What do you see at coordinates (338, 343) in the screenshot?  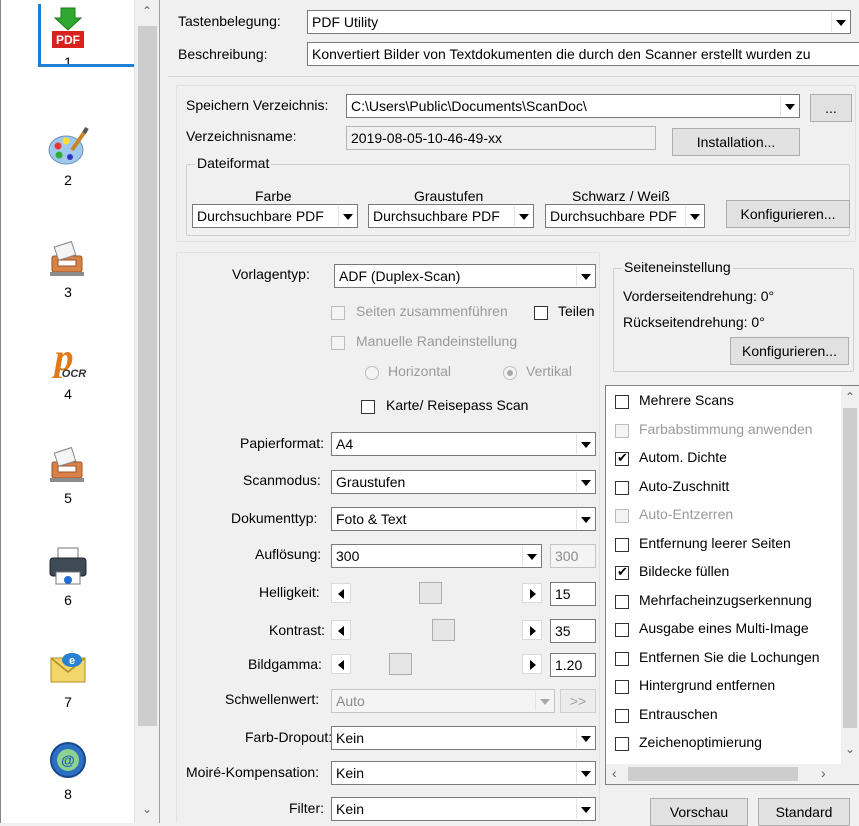 I see `manual-margin-checkbox` at bounding box center [338, 343].